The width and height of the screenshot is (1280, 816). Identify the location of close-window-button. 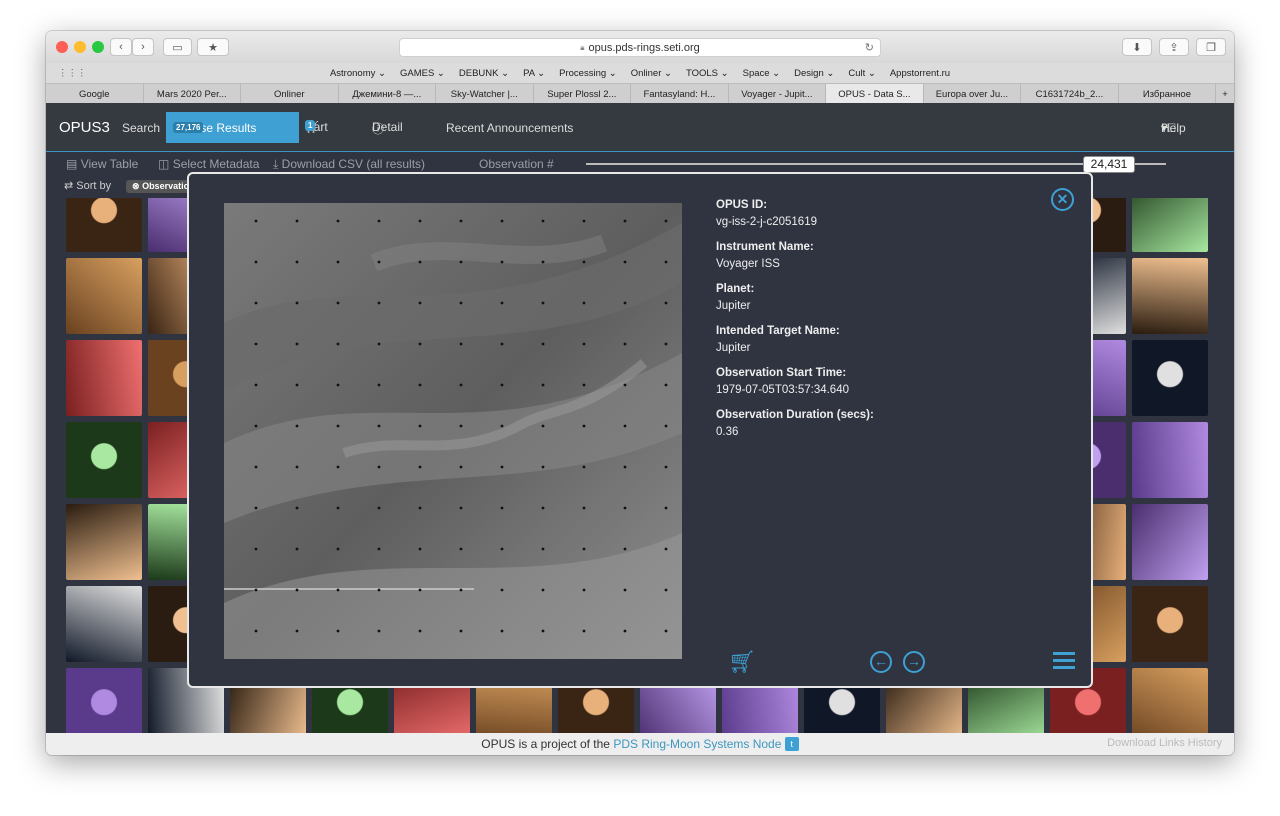
(62, 47).